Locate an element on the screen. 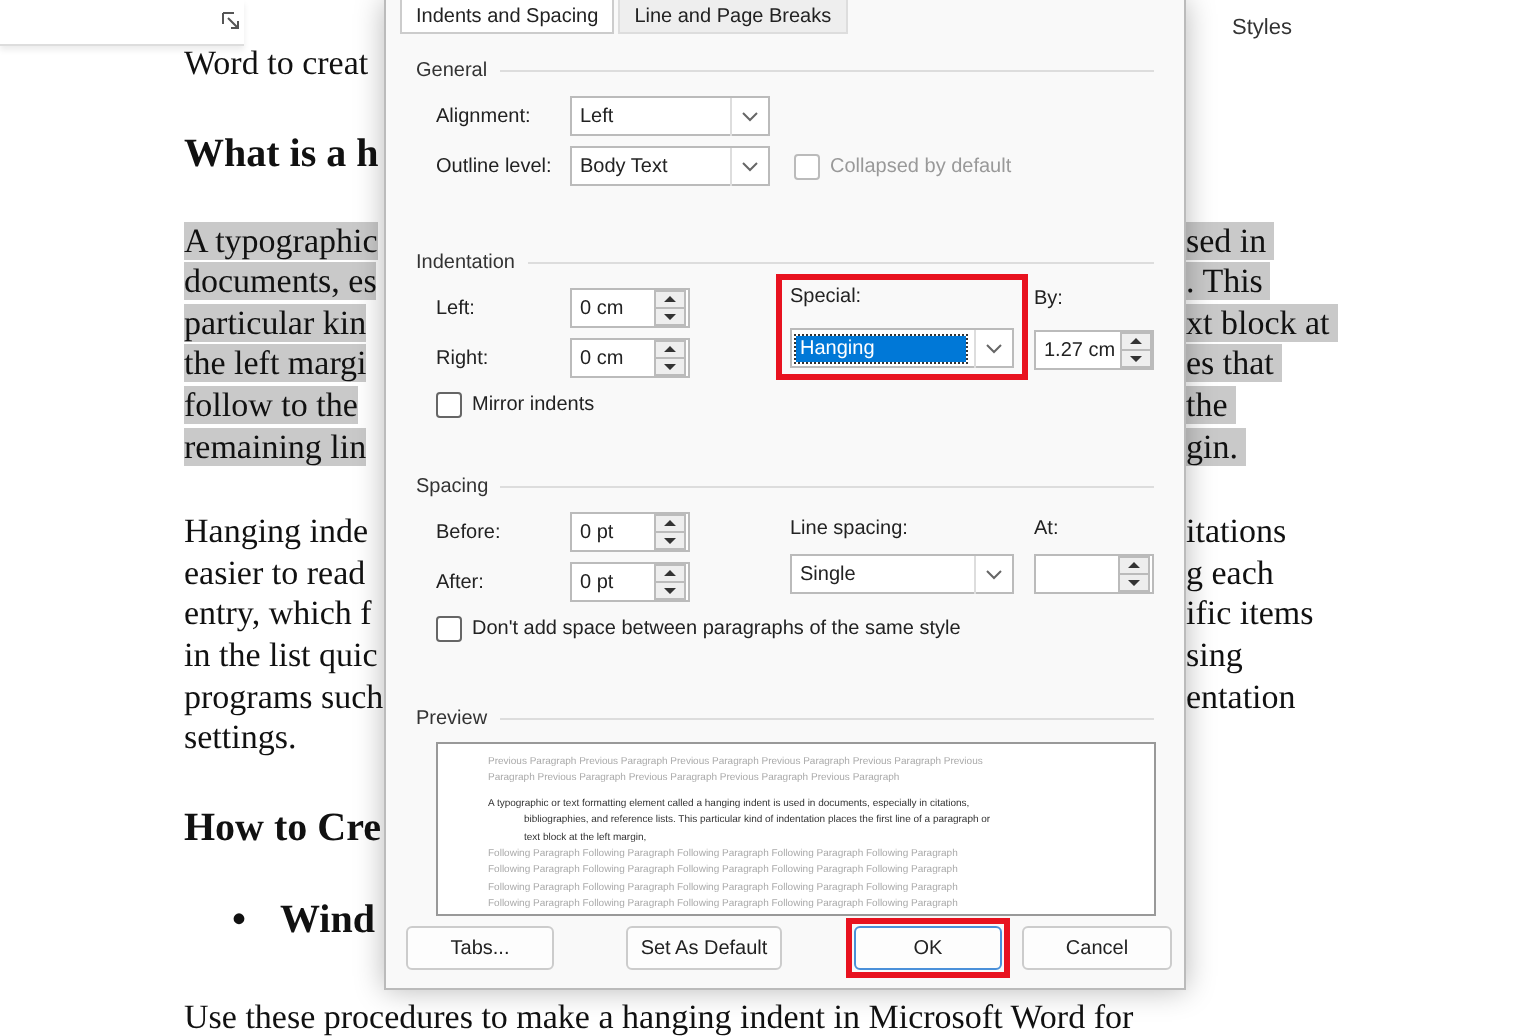  document-text: programs such is located at coordinates (284, 696).